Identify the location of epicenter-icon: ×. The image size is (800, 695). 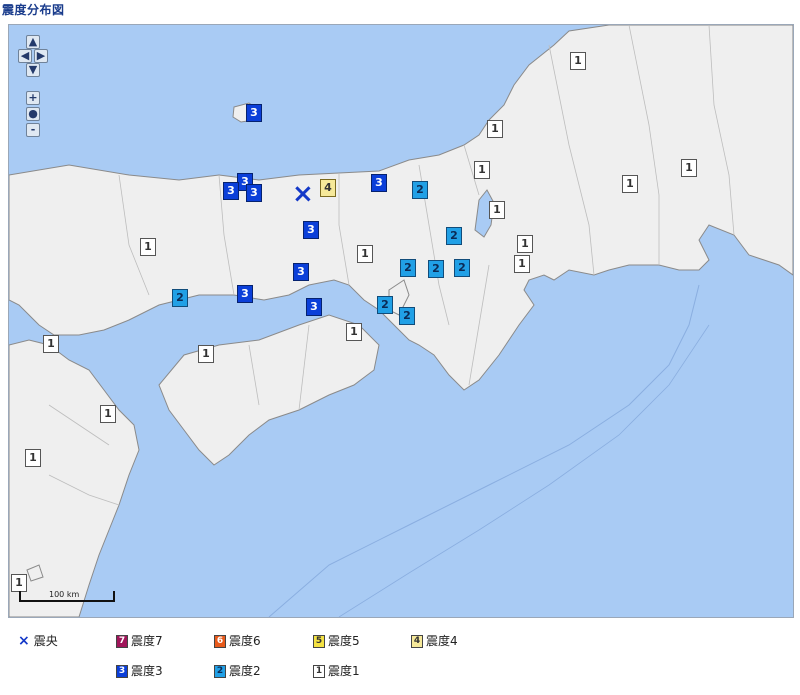
(24, 641).